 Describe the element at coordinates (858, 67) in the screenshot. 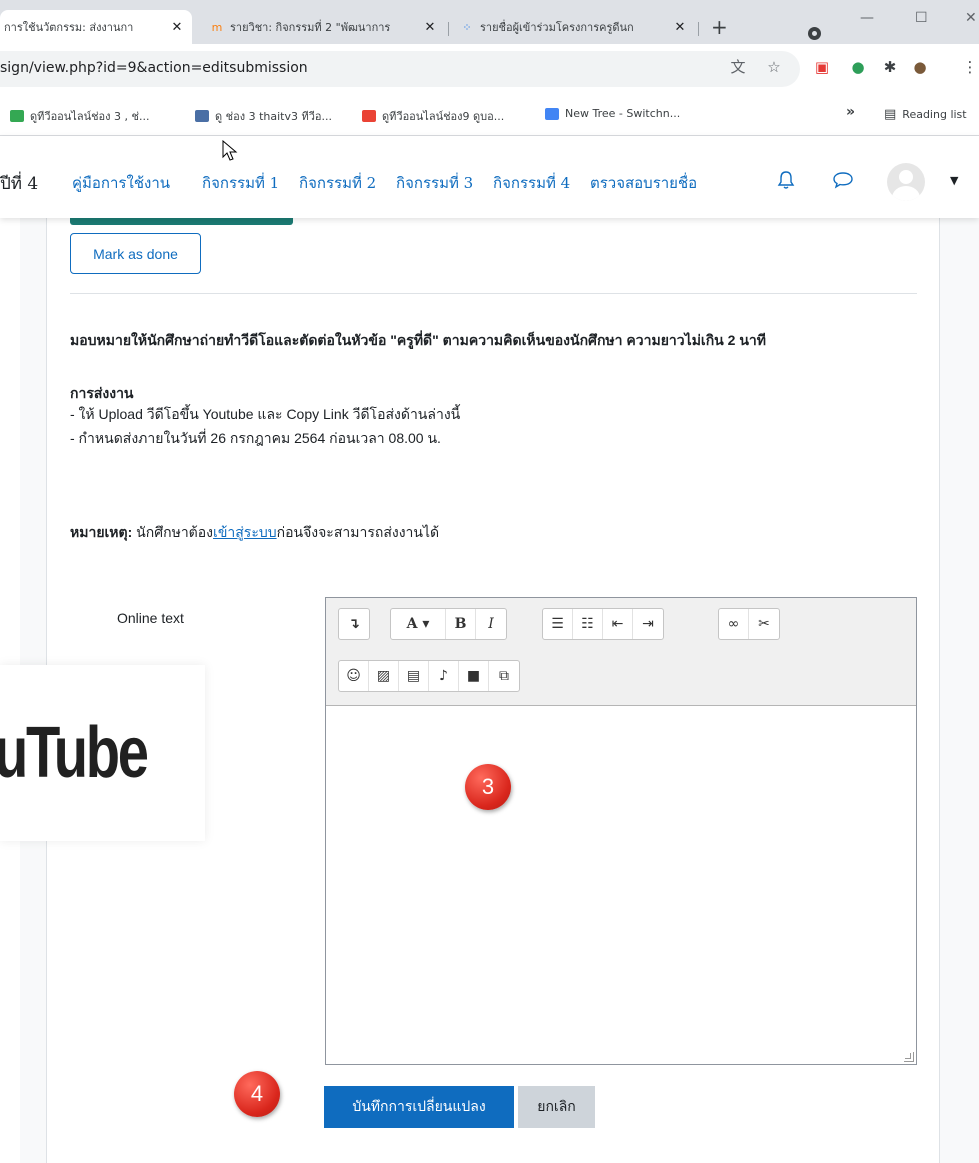

I see `extension-green-icon: ●` at that location.